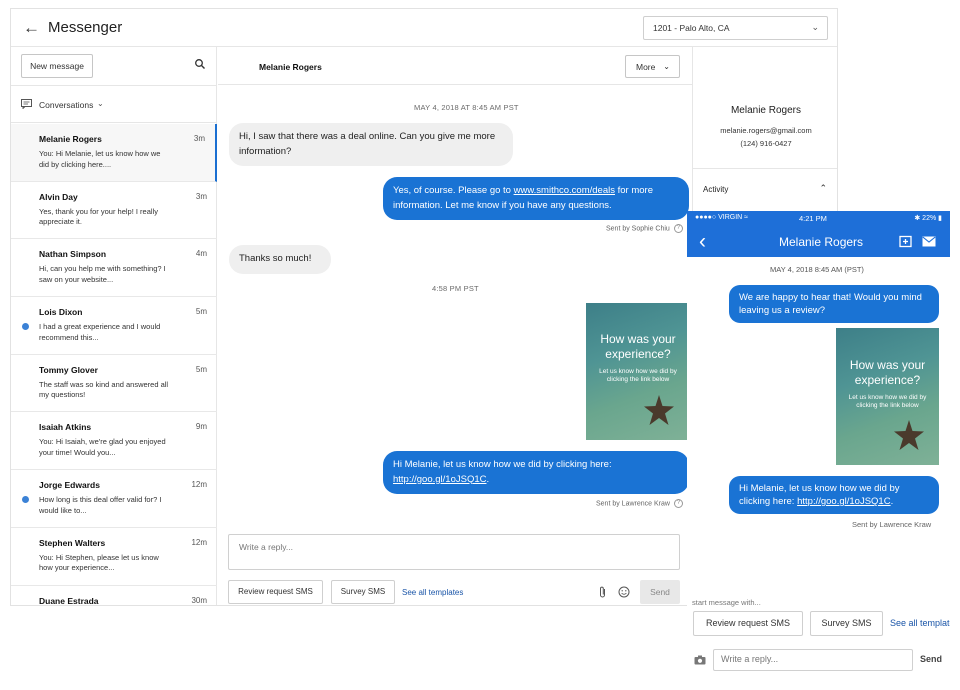  Describe the element at coordinates (72, 542) in the screenshot. I see `conversation-name: Stephen Walters` at that location.